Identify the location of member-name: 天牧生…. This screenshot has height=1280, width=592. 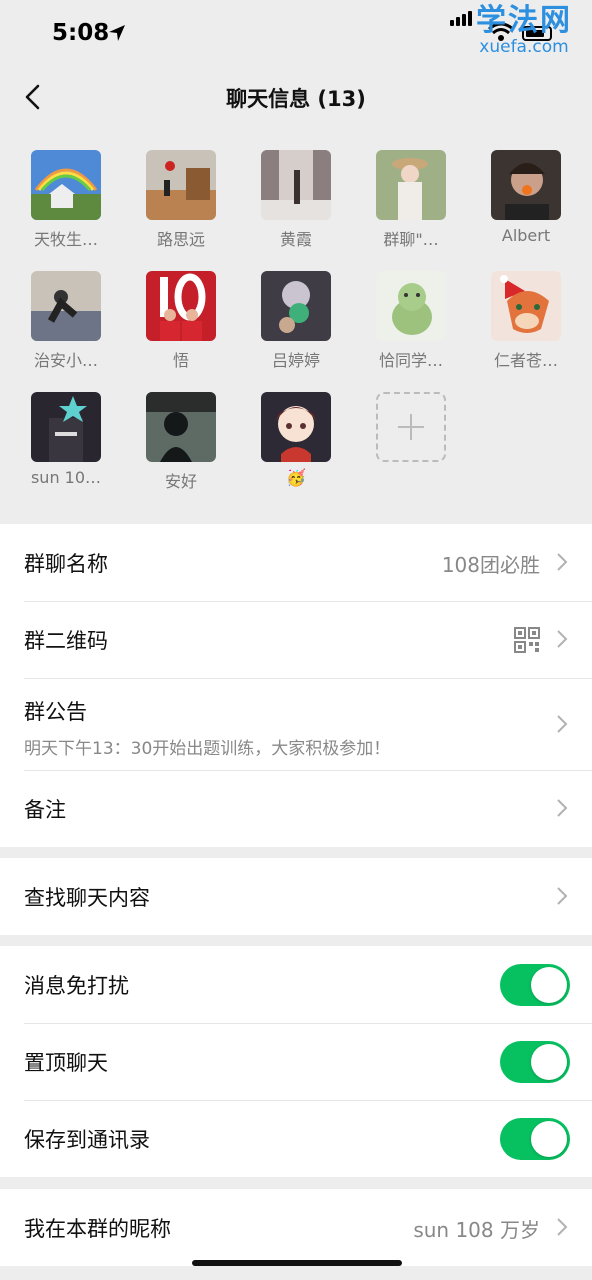
(65, 239).